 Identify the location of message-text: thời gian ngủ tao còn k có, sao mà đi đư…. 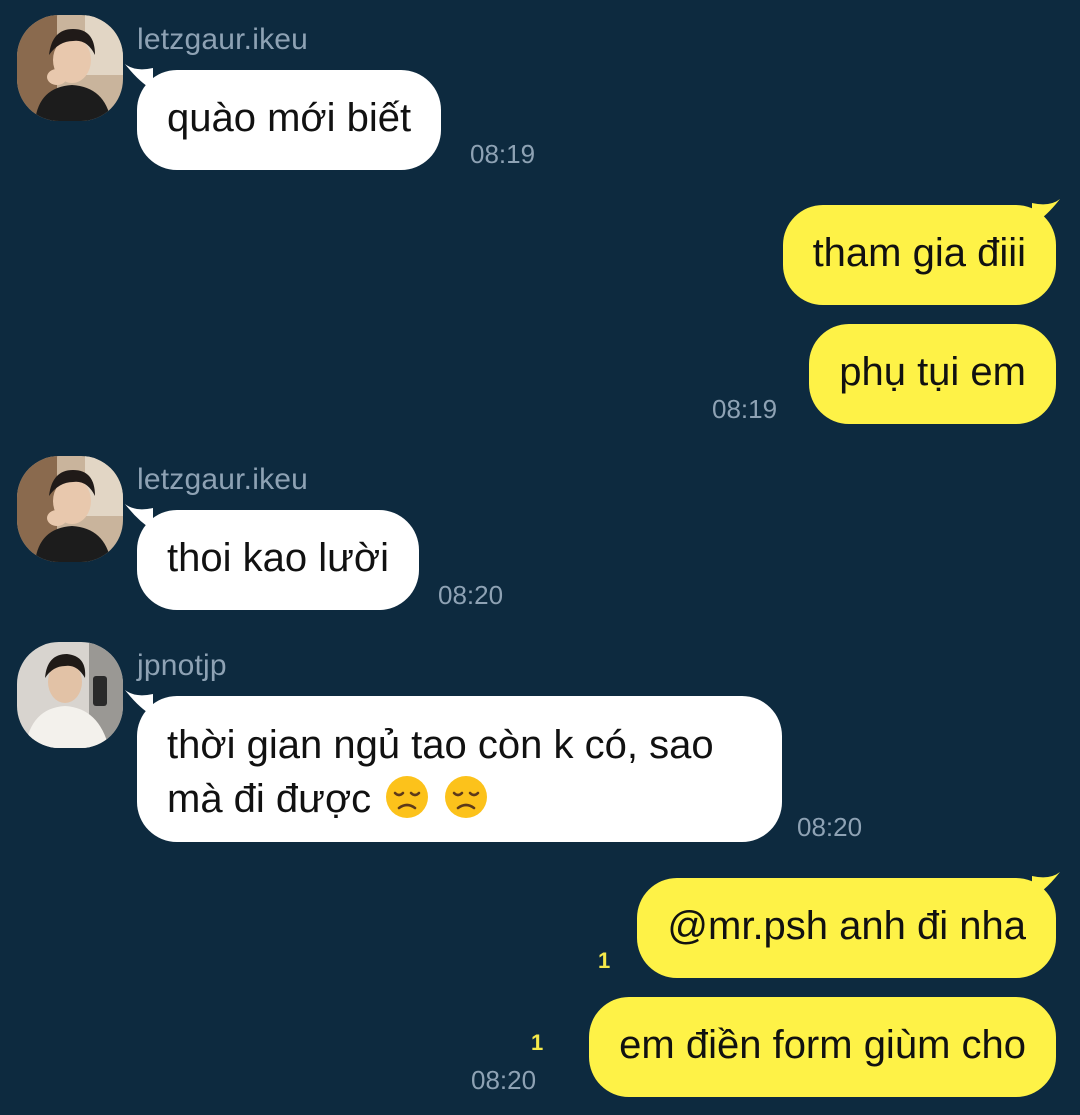
(440, 772).